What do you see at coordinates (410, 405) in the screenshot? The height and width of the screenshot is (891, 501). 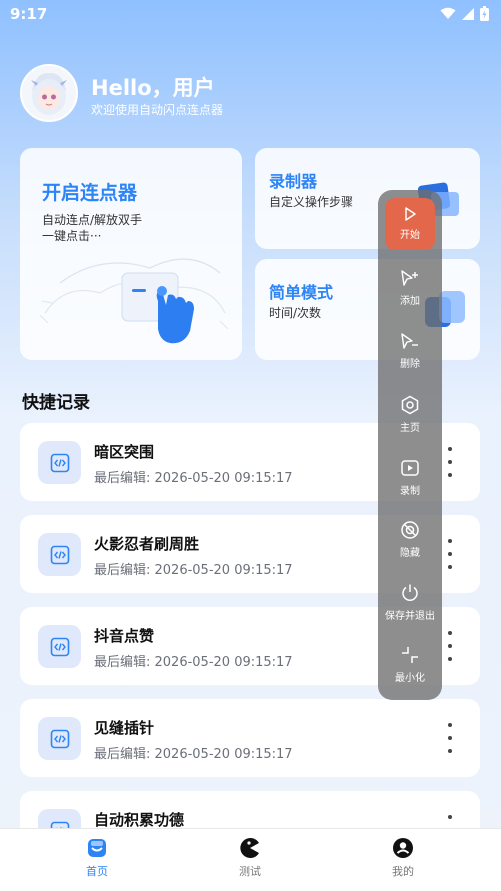 I see `settings-hex-icon` at bounding box center [410, 405].